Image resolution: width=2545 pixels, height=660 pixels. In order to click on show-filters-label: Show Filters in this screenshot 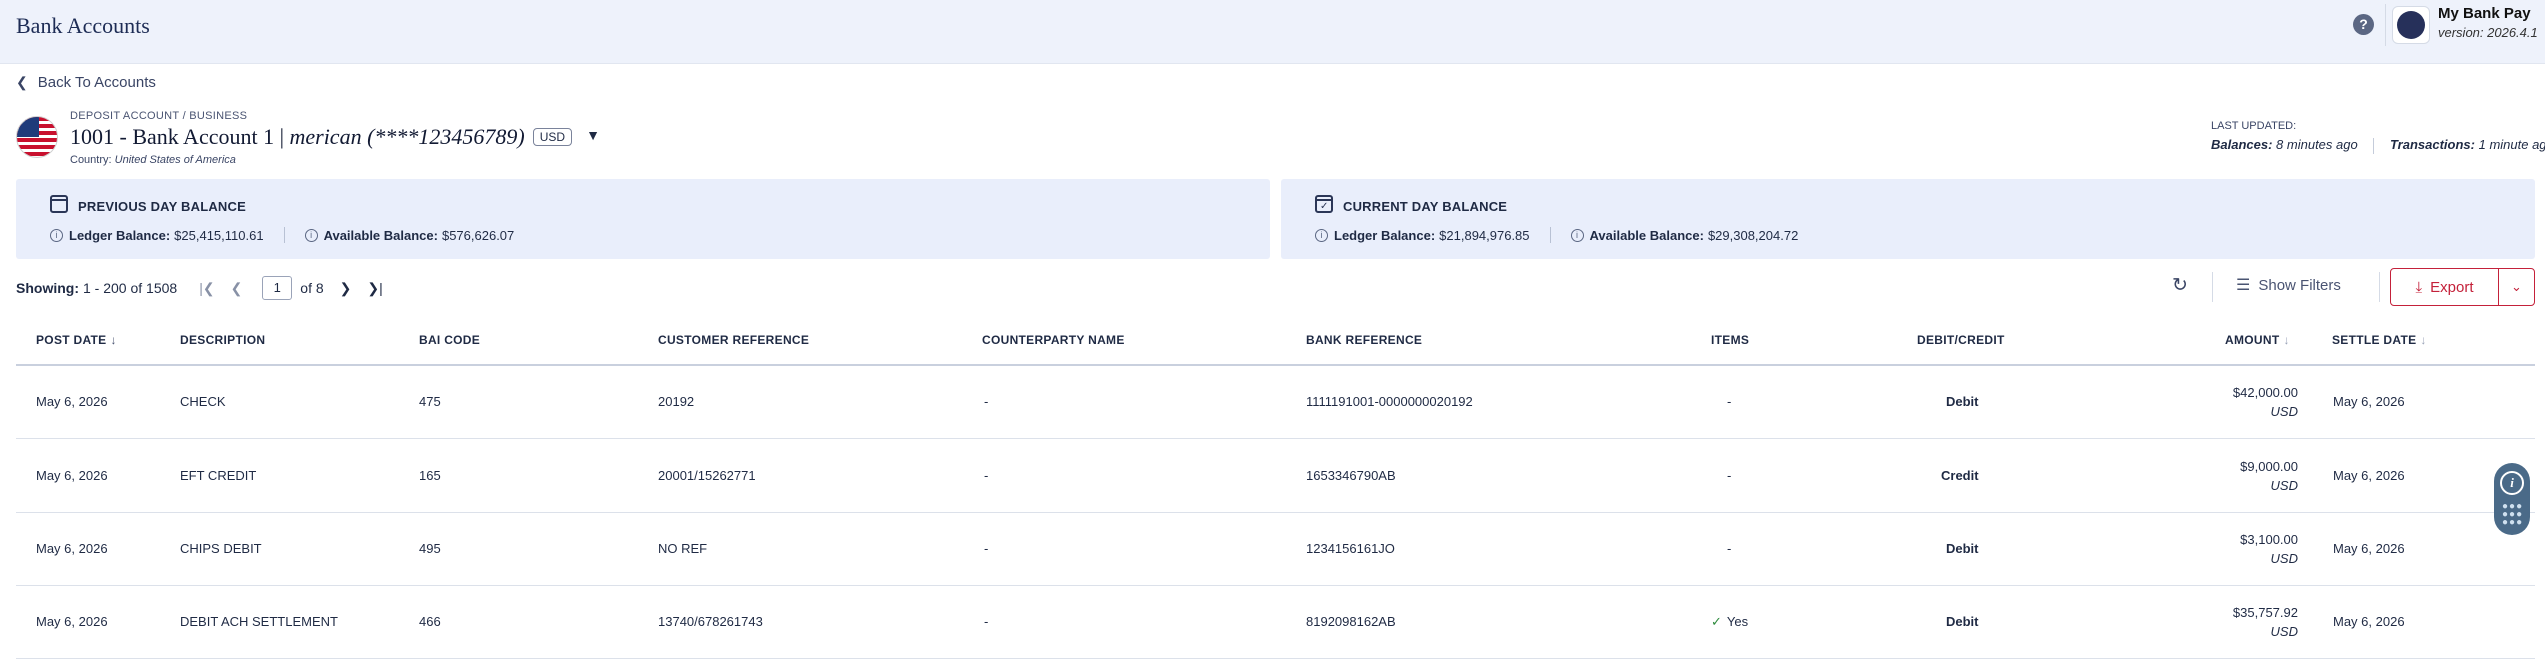, I will do `click(2299, 285)`.